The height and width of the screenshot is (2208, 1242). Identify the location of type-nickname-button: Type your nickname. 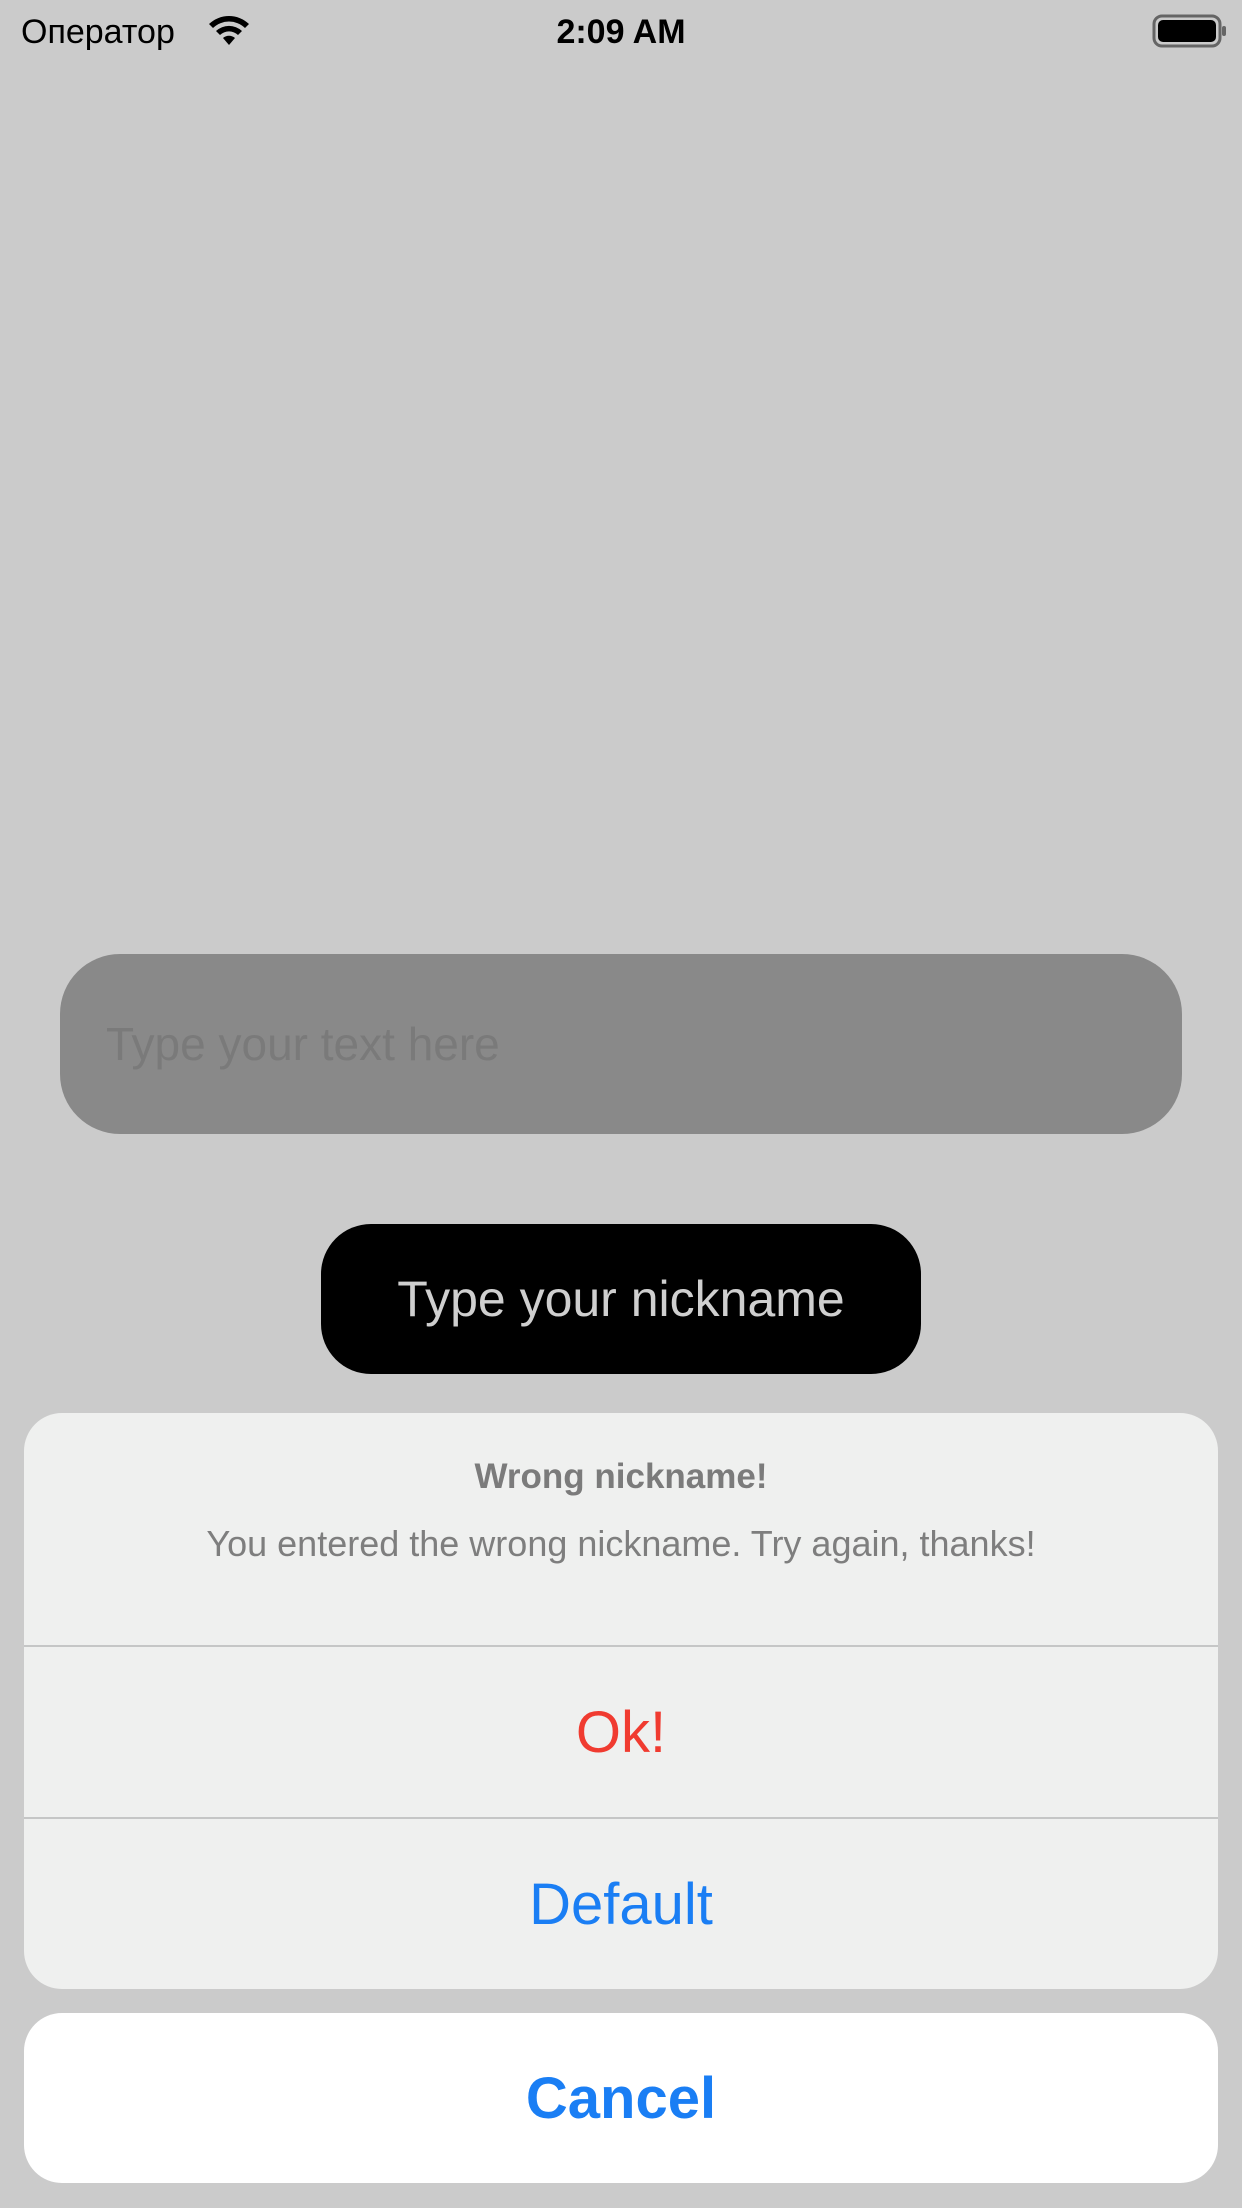
(621, 1299).